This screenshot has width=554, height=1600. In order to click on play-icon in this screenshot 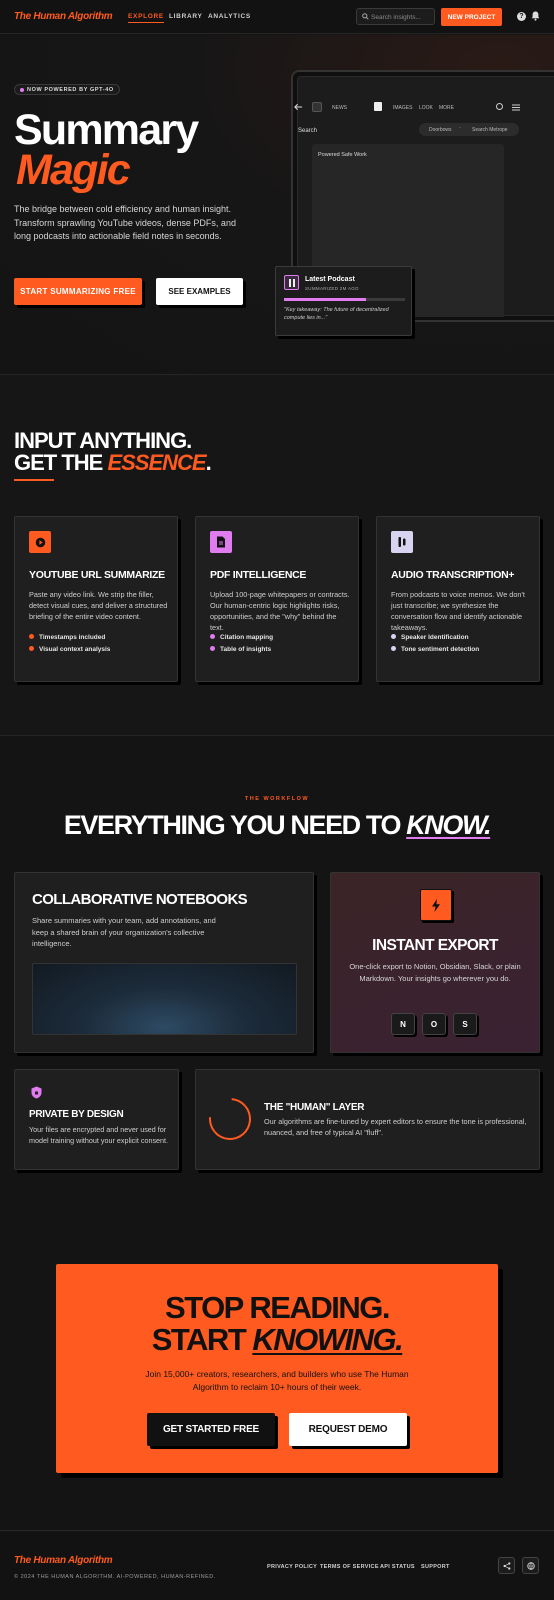, I will do `click(40, 542)`.